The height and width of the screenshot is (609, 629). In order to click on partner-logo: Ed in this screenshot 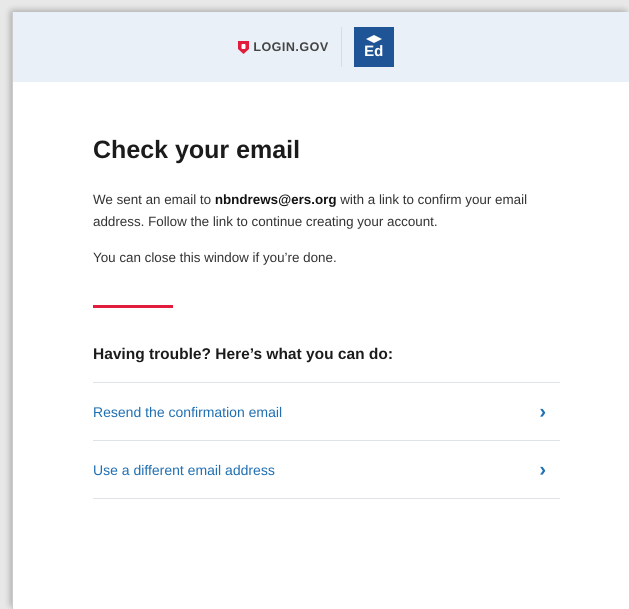, I will do `click(374, 47)`.